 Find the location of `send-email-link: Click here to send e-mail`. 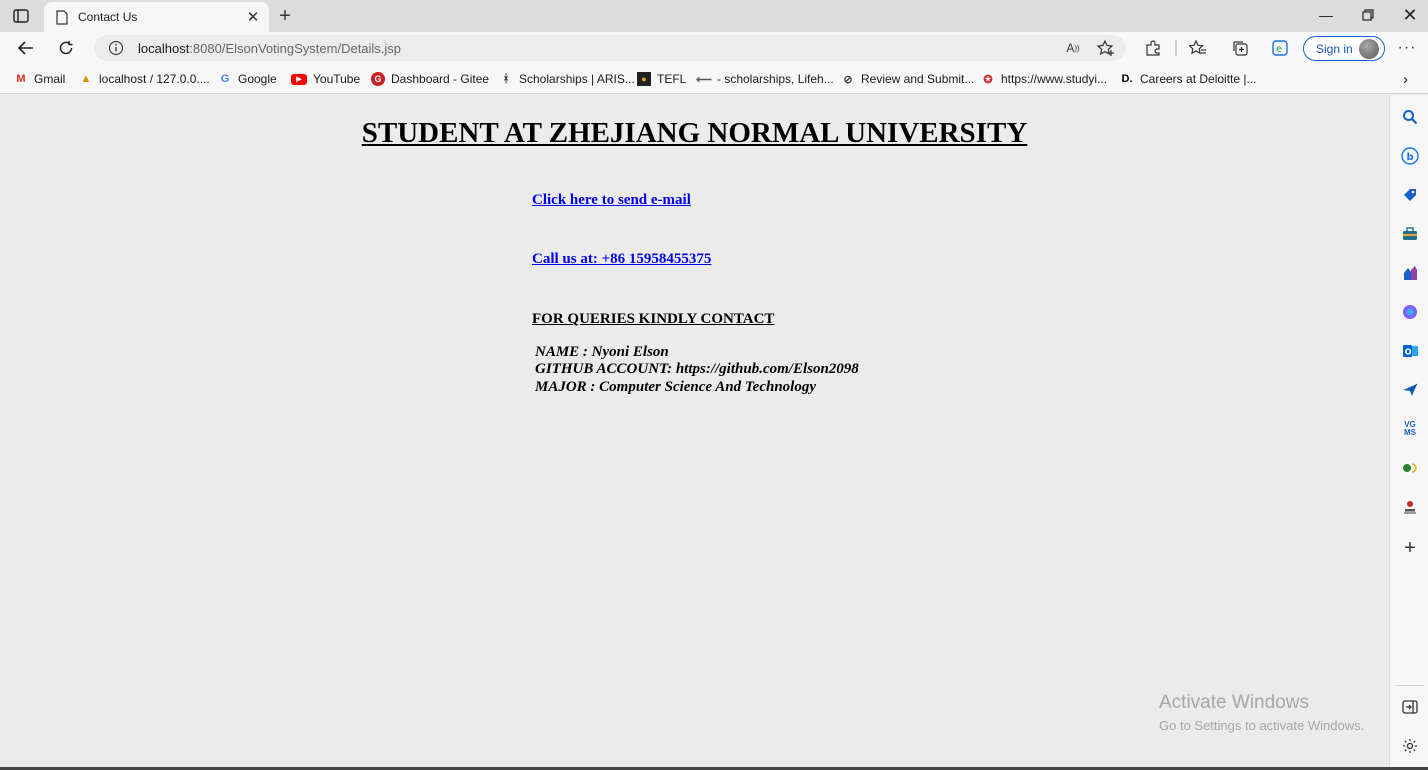

send-email-link: Click here to send e-mail is located at coordinates (611, 200).